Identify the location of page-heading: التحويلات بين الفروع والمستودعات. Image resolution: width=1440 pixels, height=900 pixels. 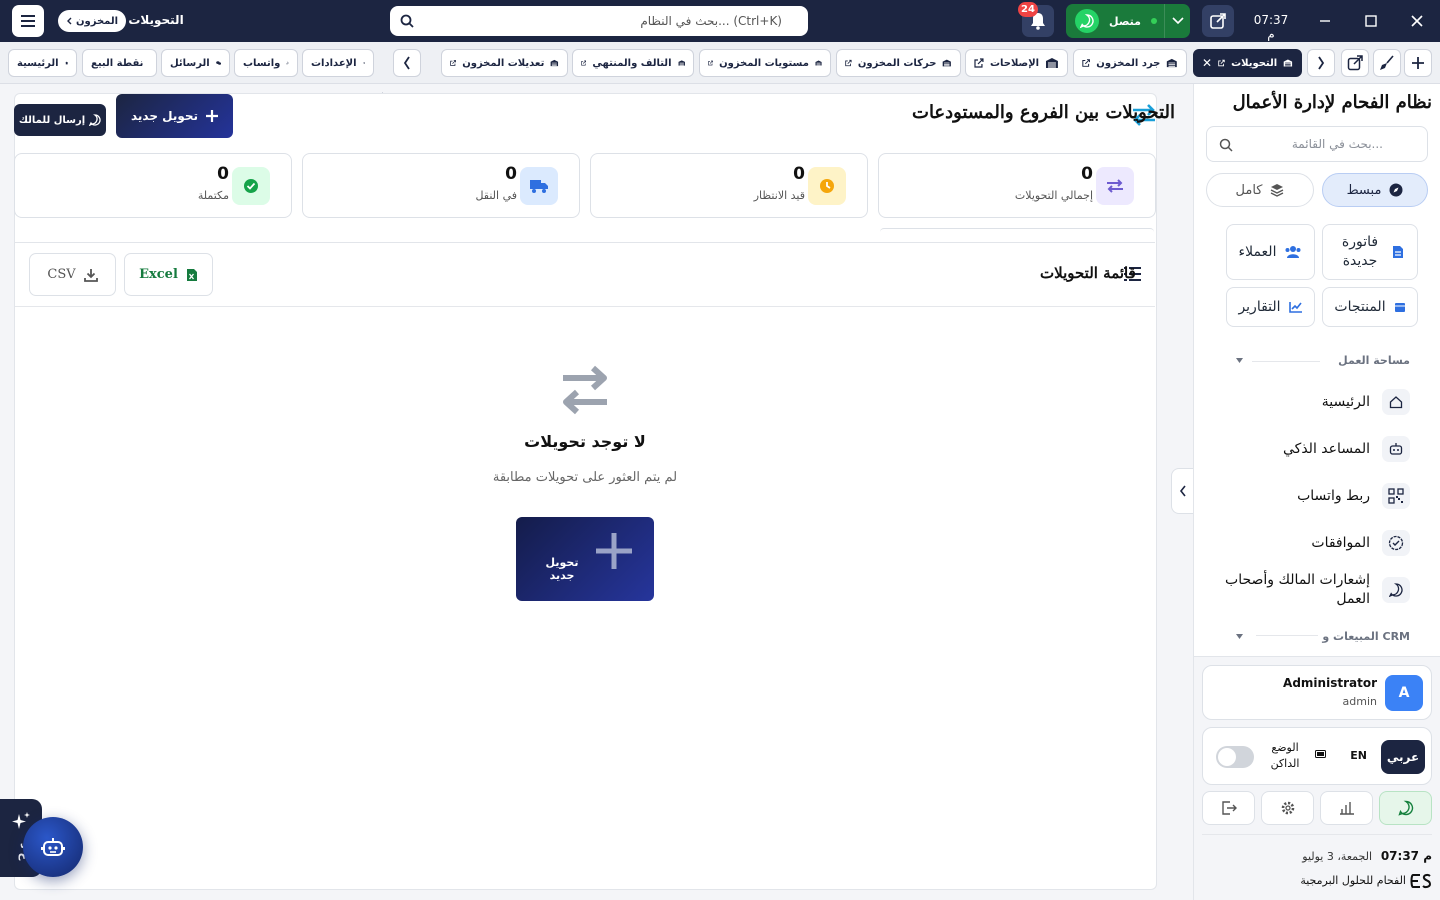
(1043, 112).